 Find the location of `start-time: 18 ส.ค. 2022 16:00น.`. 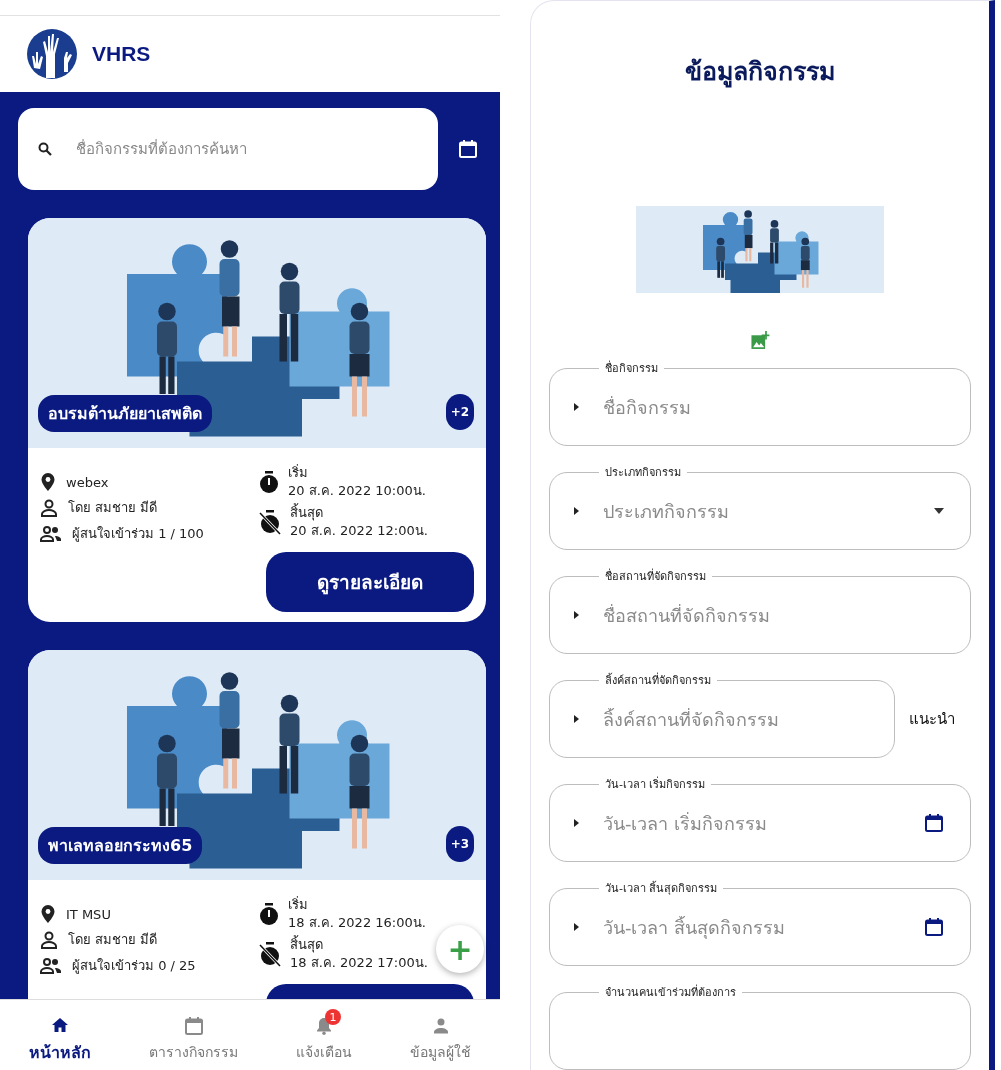

start-time: 18 ส.ค. 2022 16:00น. is located at coordinates (357, 923).